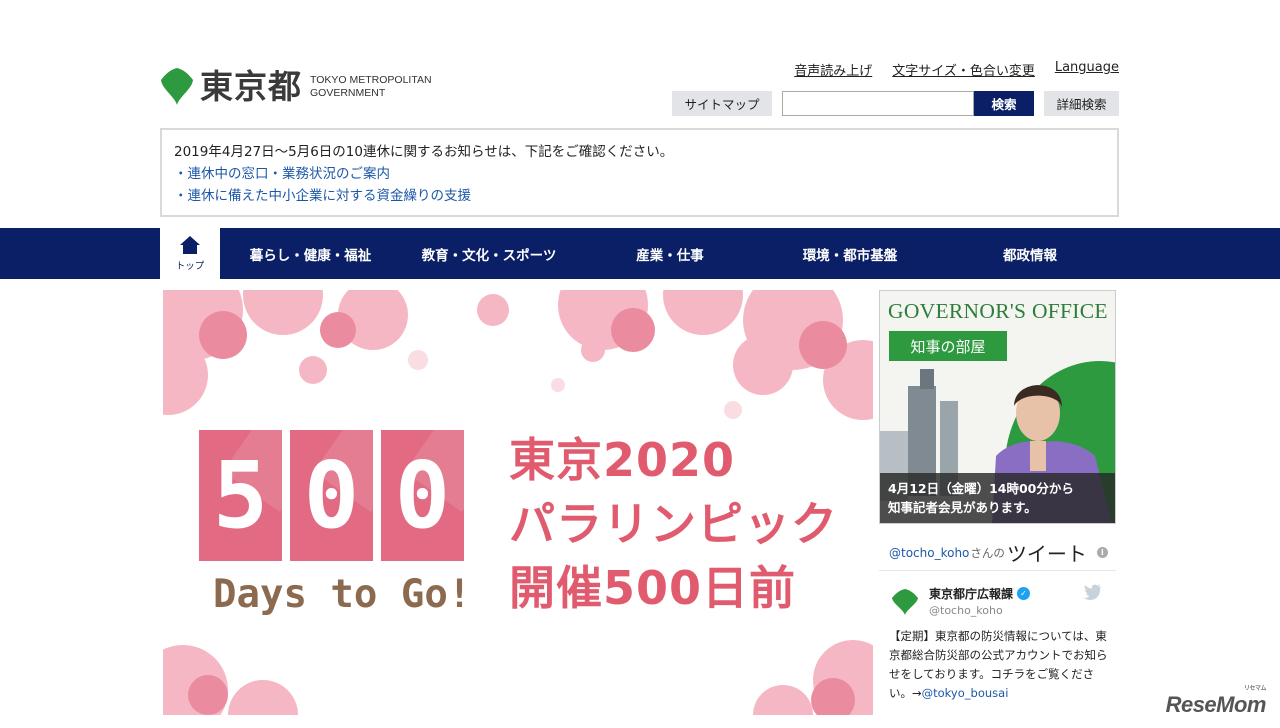 The width and height of the screenshot is (1280, 728). I want to click on tweet-screen-name: @tocho_koho, so click(966, 610).